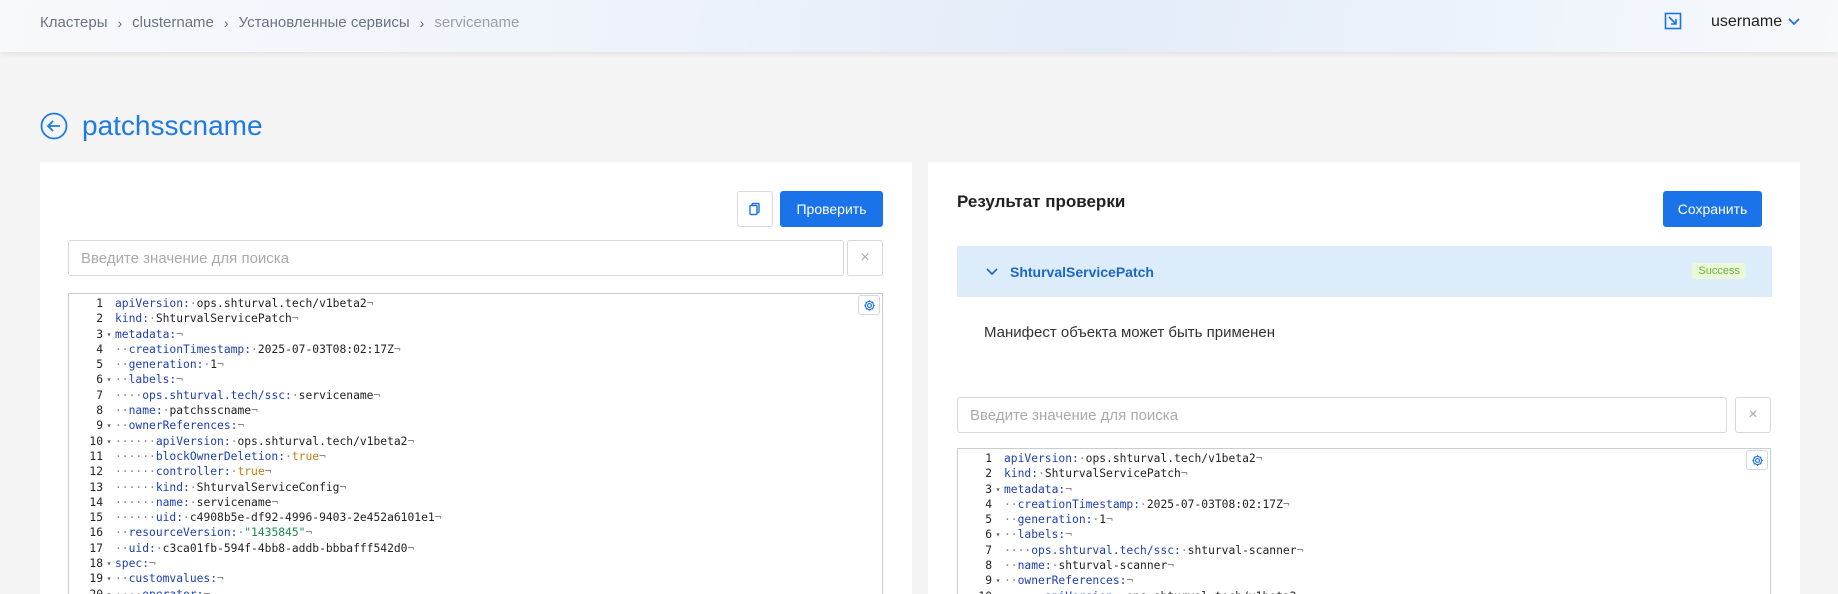 The image size is (1838, 594). Describe the element at coordinates (1712, 209) in the screenshot. I see `save-button: Сохранить` at that location.